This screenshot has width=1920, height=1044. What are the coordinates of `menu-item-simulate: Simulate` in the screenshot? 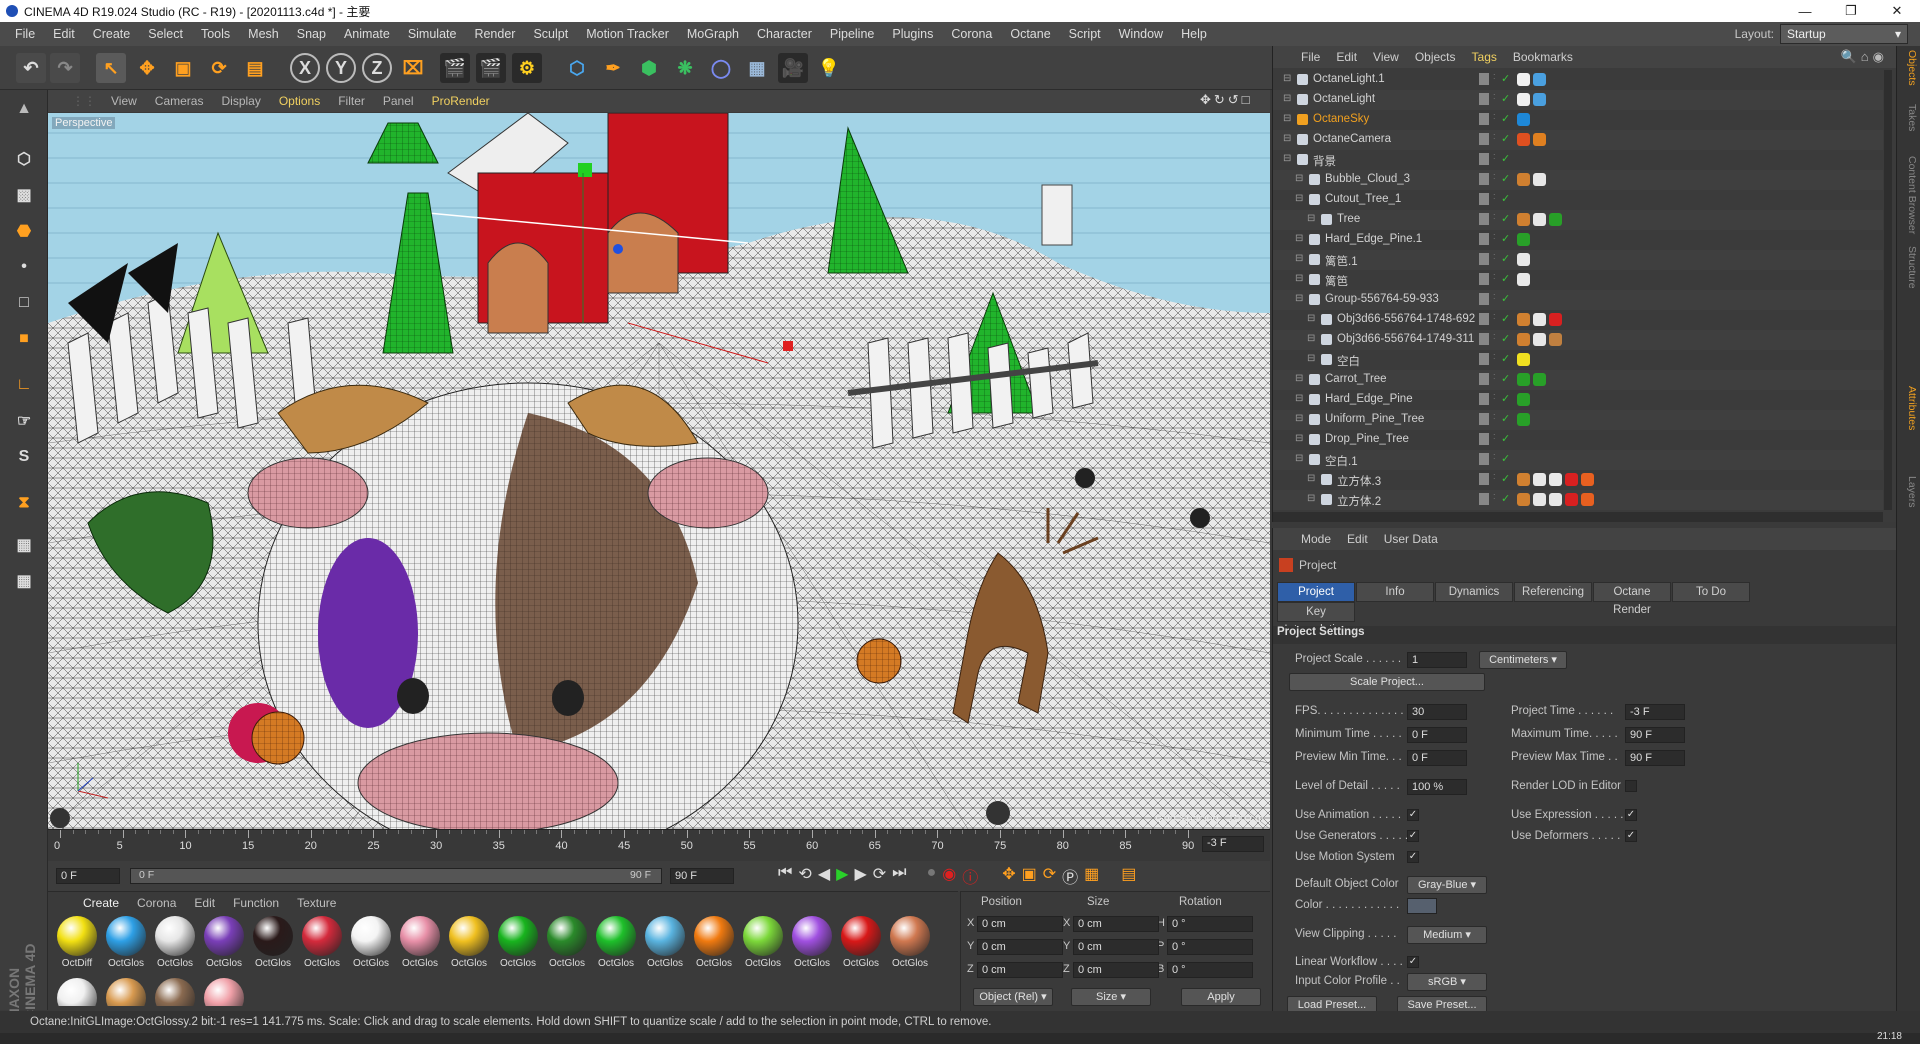 It's located at (432, 34).